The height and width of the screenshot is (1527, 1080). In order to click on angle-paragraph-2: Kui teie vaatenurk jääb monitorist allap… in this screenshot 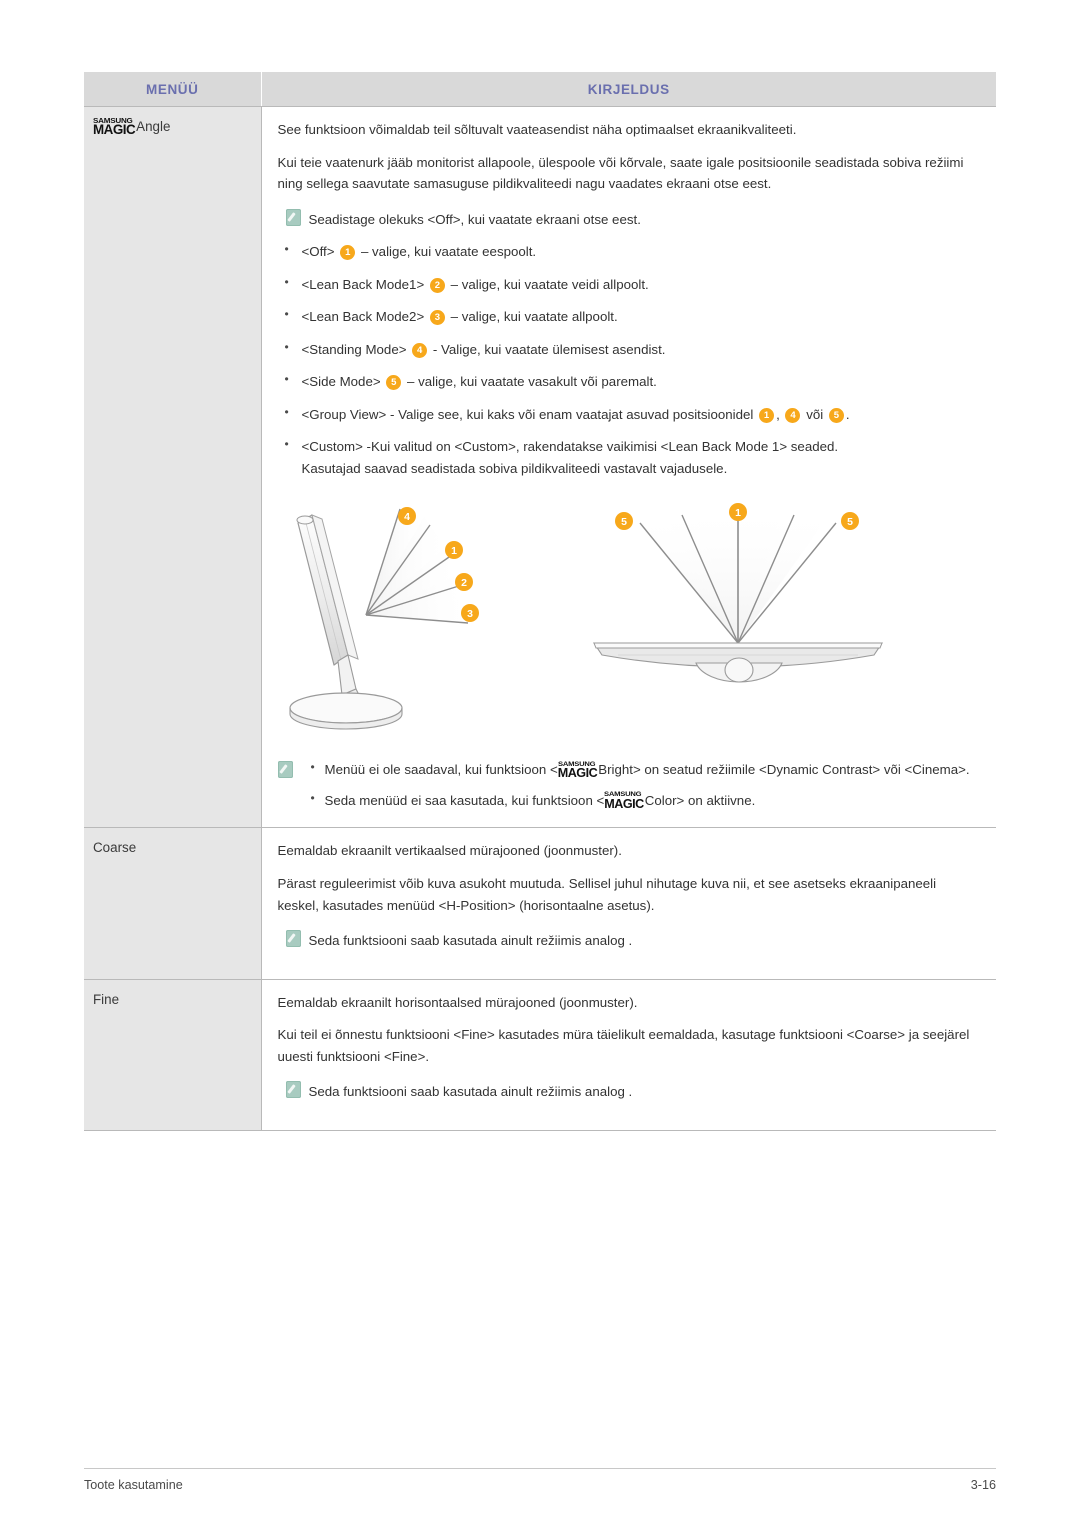, I will do `click(620, 173)`.